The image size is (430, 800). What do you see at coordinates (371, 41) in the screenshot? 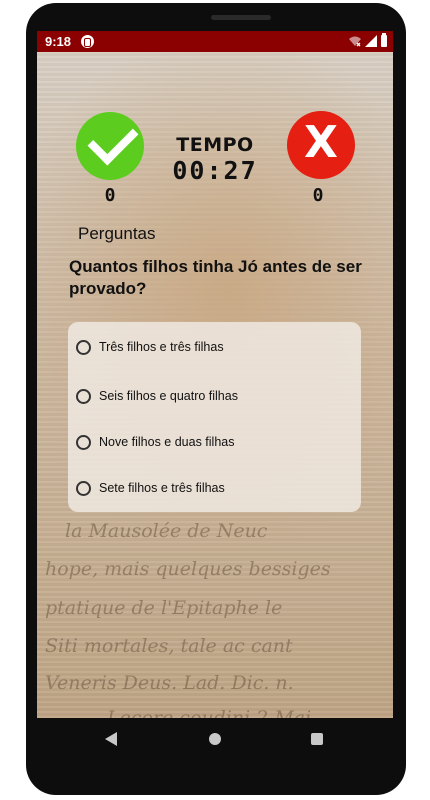
I see `signal-icon` at bounding box center [371, 41].